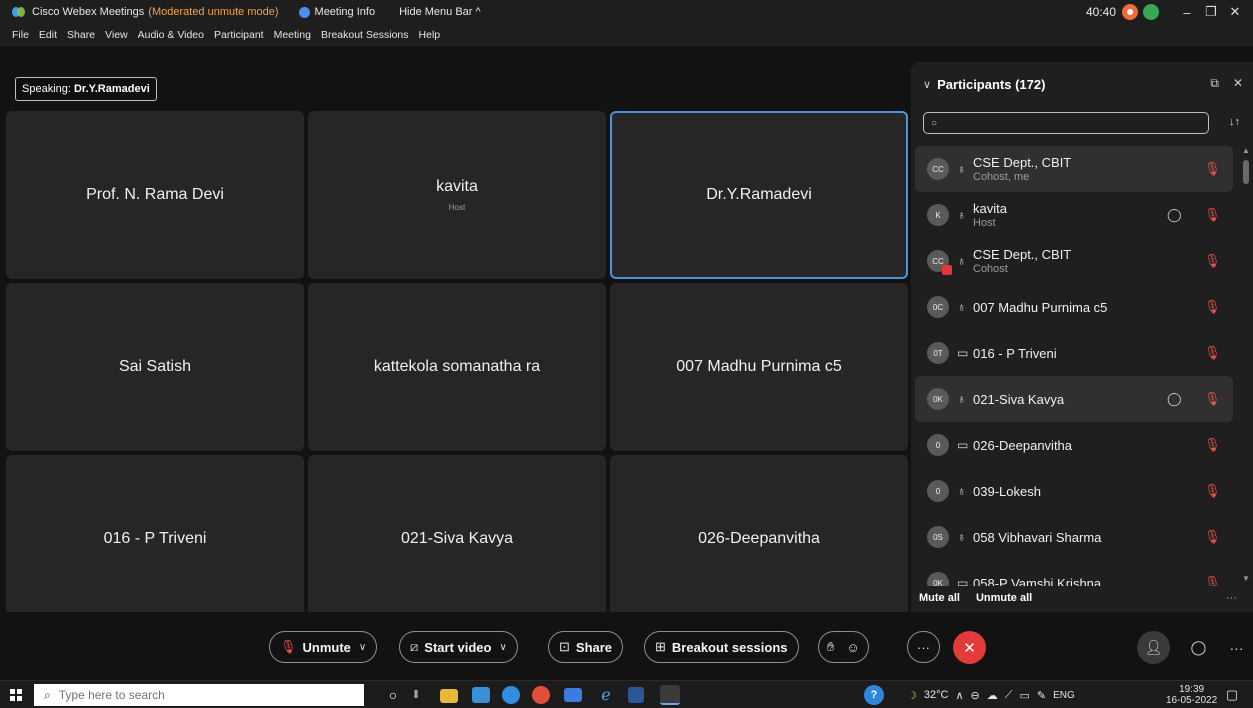  I want to click on video-tile: Sai Satish, so click(155, 367).